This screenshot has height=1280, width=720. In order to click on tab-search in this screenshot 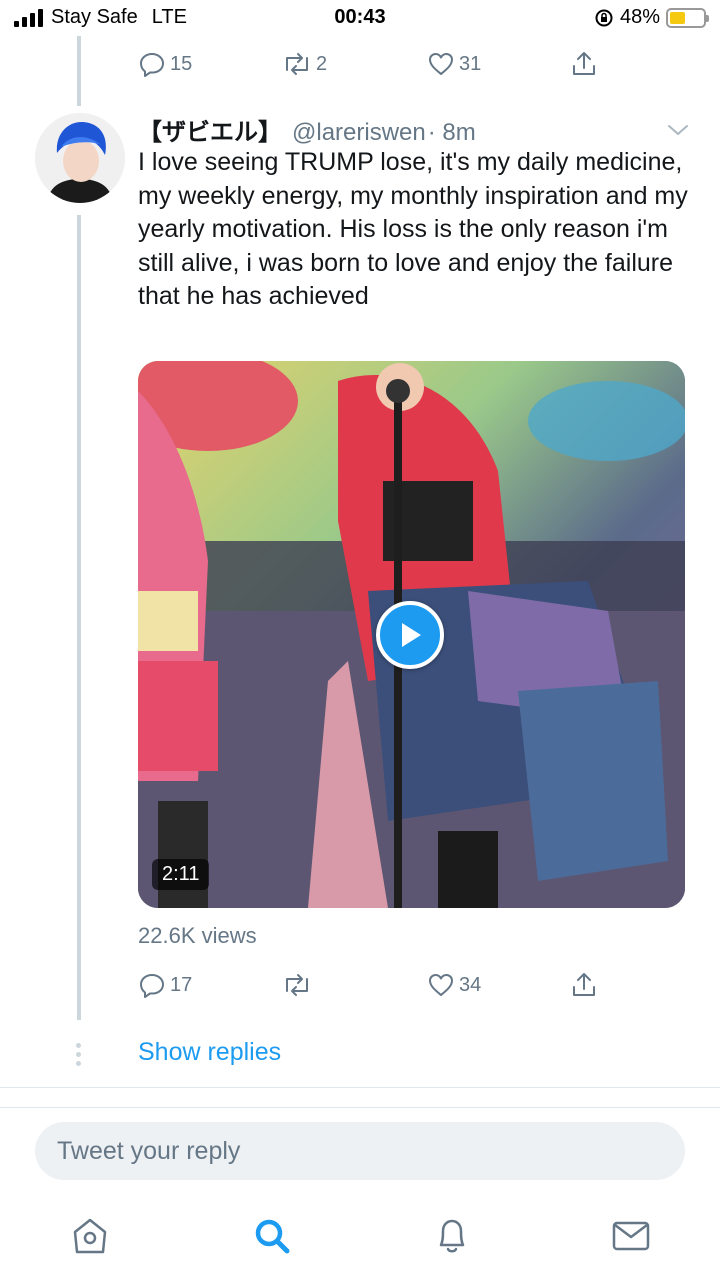, I will do `click(272, 1238)`.